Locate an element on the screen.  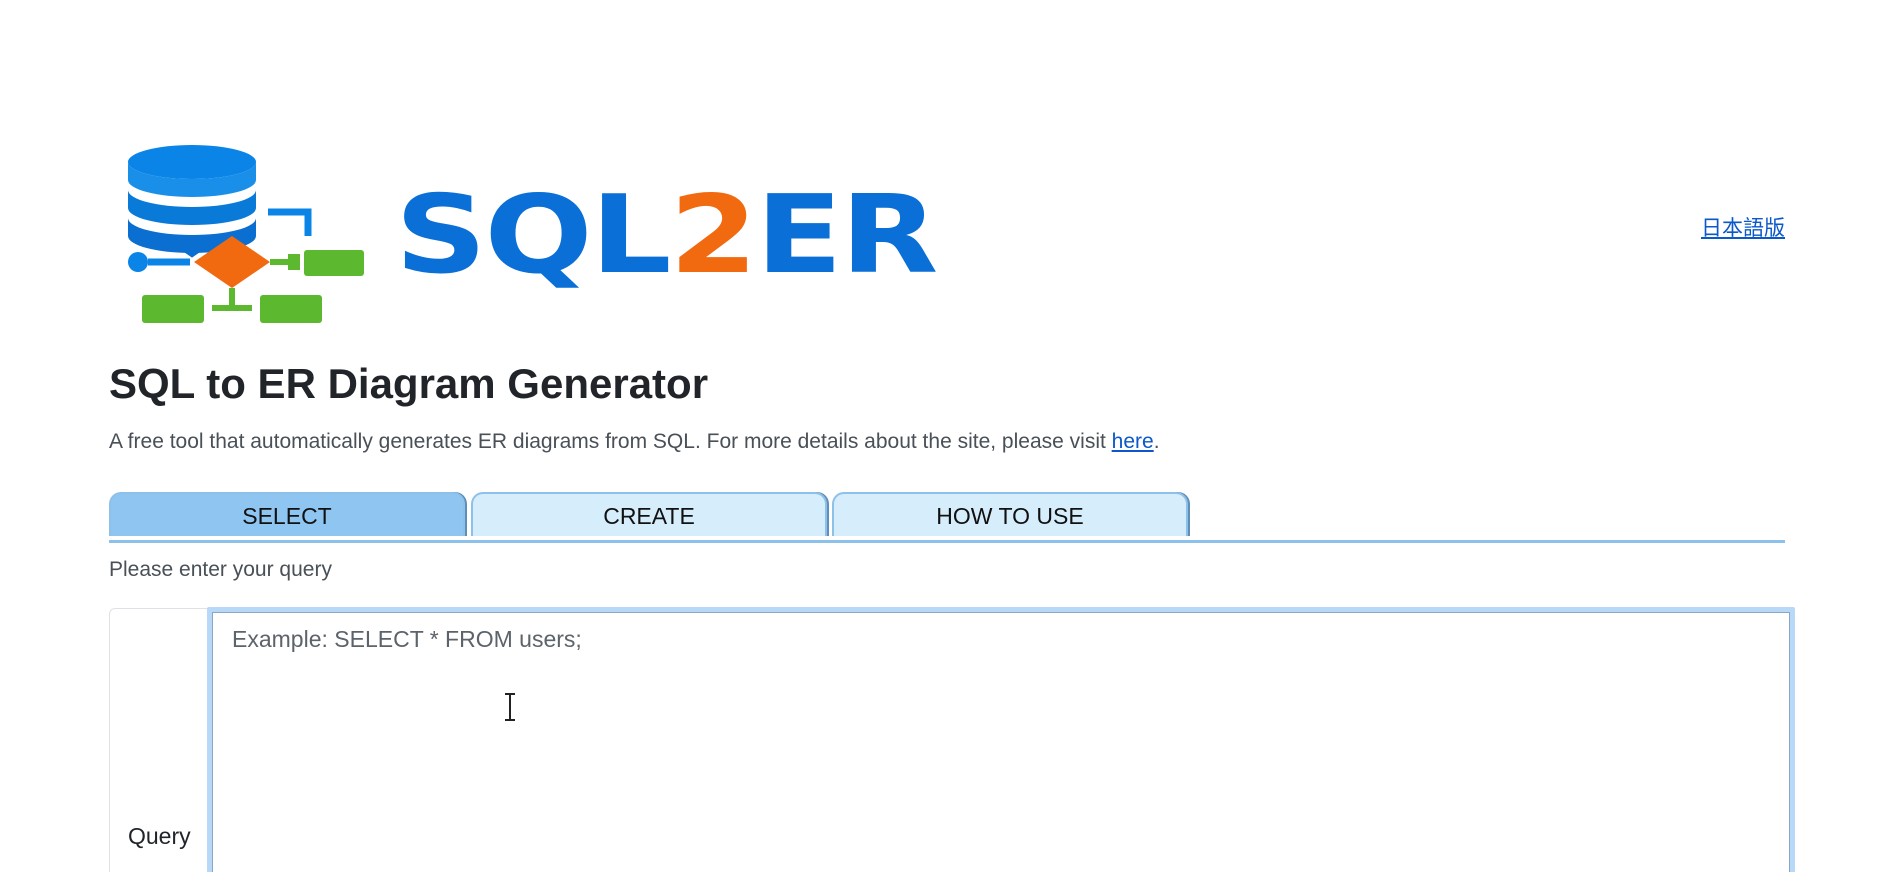
tab-bar: SELECT CREATE HOW TO USE is located at coordinates (947, 517).